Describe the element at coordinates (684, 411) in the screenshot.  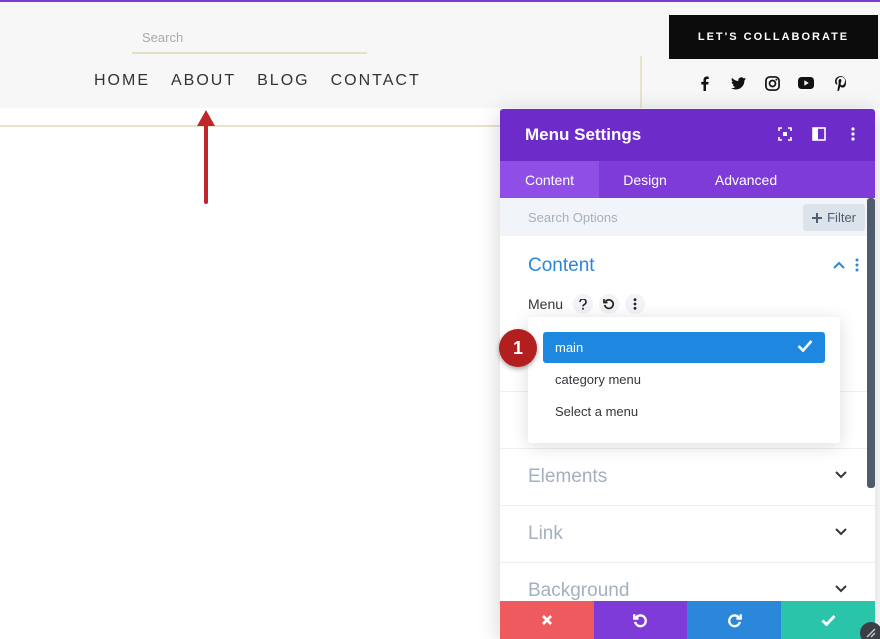
I see `menu-option-select-a-menu: Select a menu` at that location.